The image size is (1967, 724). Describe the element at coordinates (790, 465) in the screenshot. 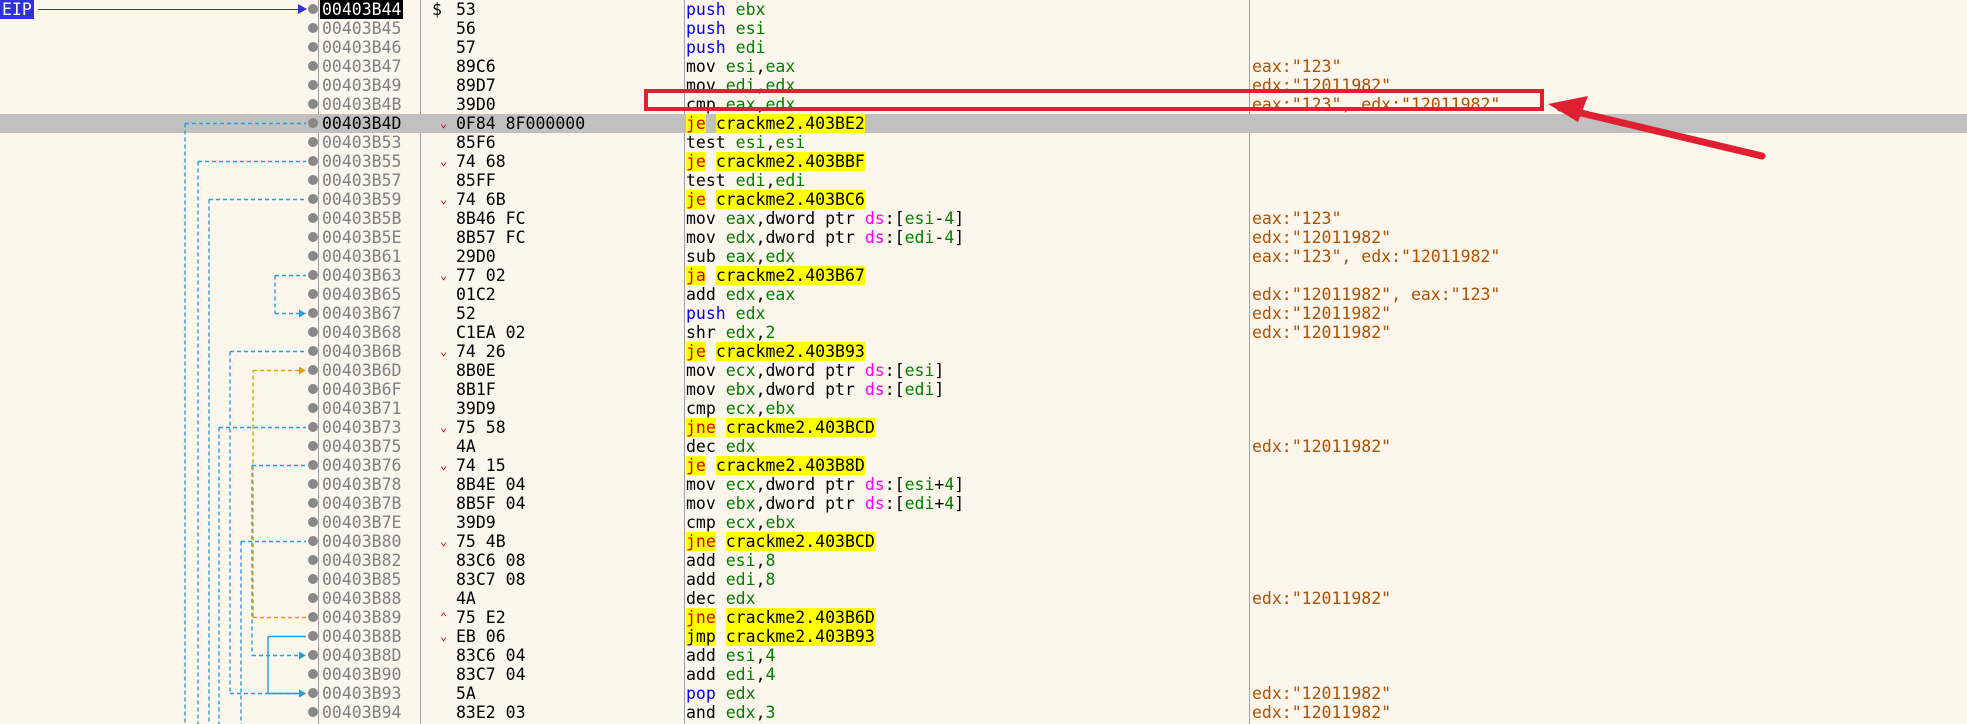

I see `asm-token: crackme2.403B8D` at that location.